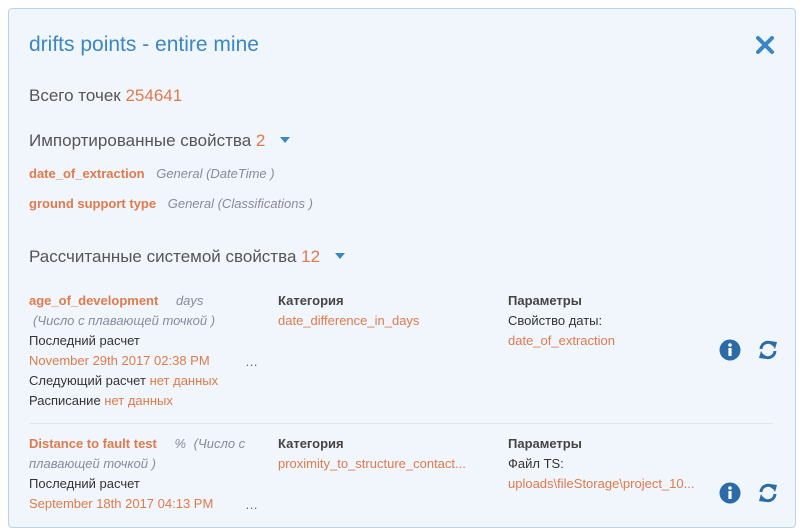  Describe the element at coordinates (215, 173) in the screenshot. I see `property-type: General (DateTime )` at that location.